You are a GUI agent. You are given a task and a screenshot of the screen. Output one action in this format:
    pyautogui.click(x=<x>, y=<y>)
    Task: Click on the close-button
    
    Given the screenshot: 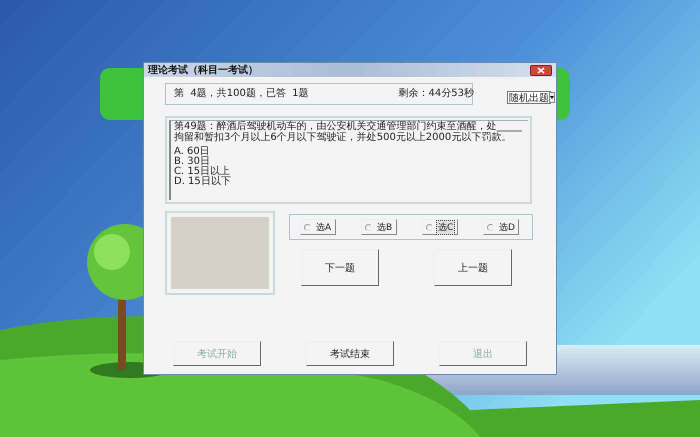 What is the action you would take?
    pyautogui.click(x=541, y=70)
    